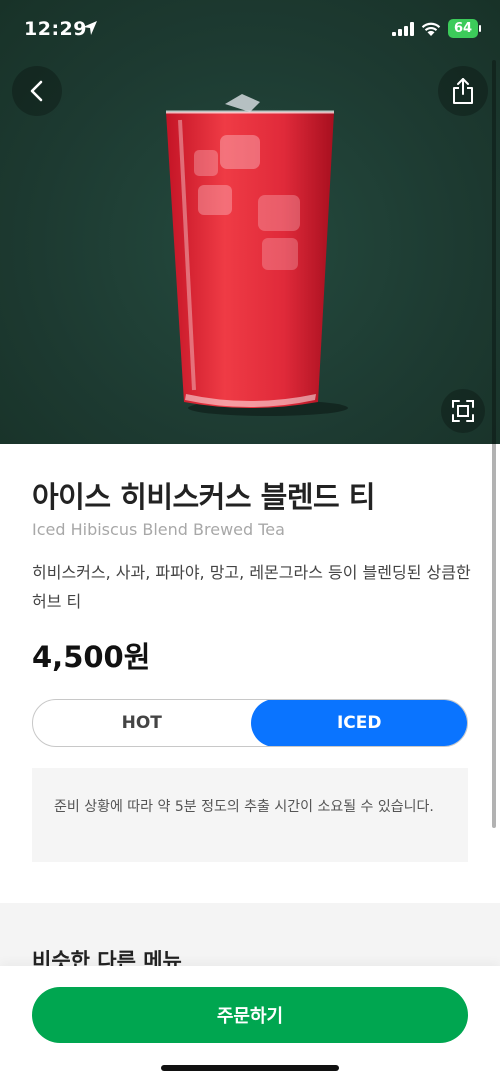 Image resolution: width=500 pixels, height=1082 pixels. What do you see at coordinates (257, 255) in the screenshot?
I see `drink-image` at bounding box center [257, 255].